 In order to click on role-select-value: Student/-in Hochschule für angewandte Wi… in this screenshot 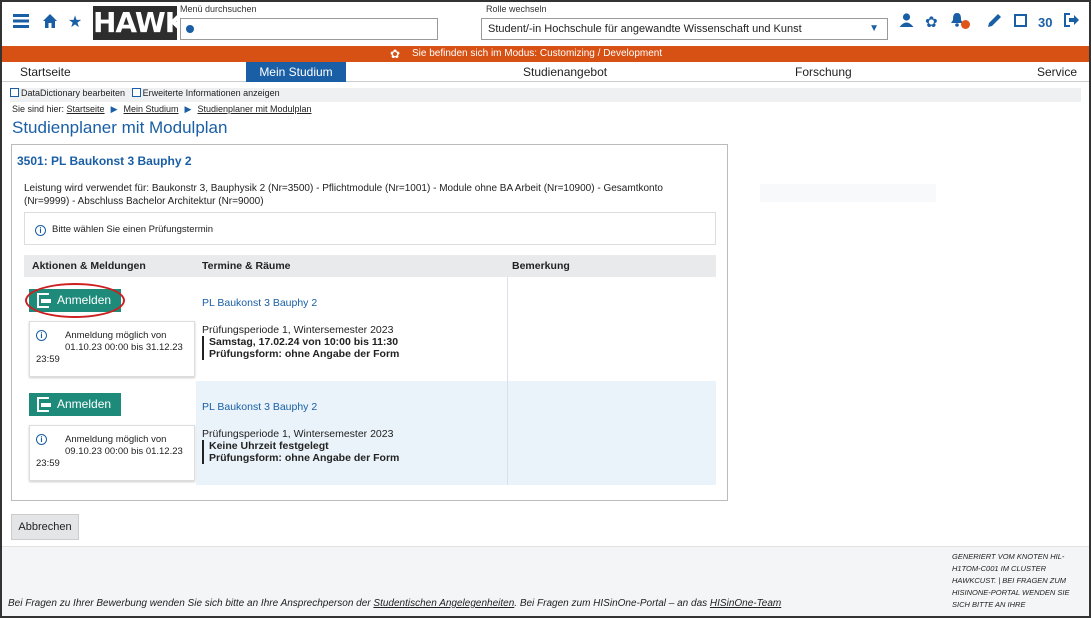, I will do `click(645, 29)`.